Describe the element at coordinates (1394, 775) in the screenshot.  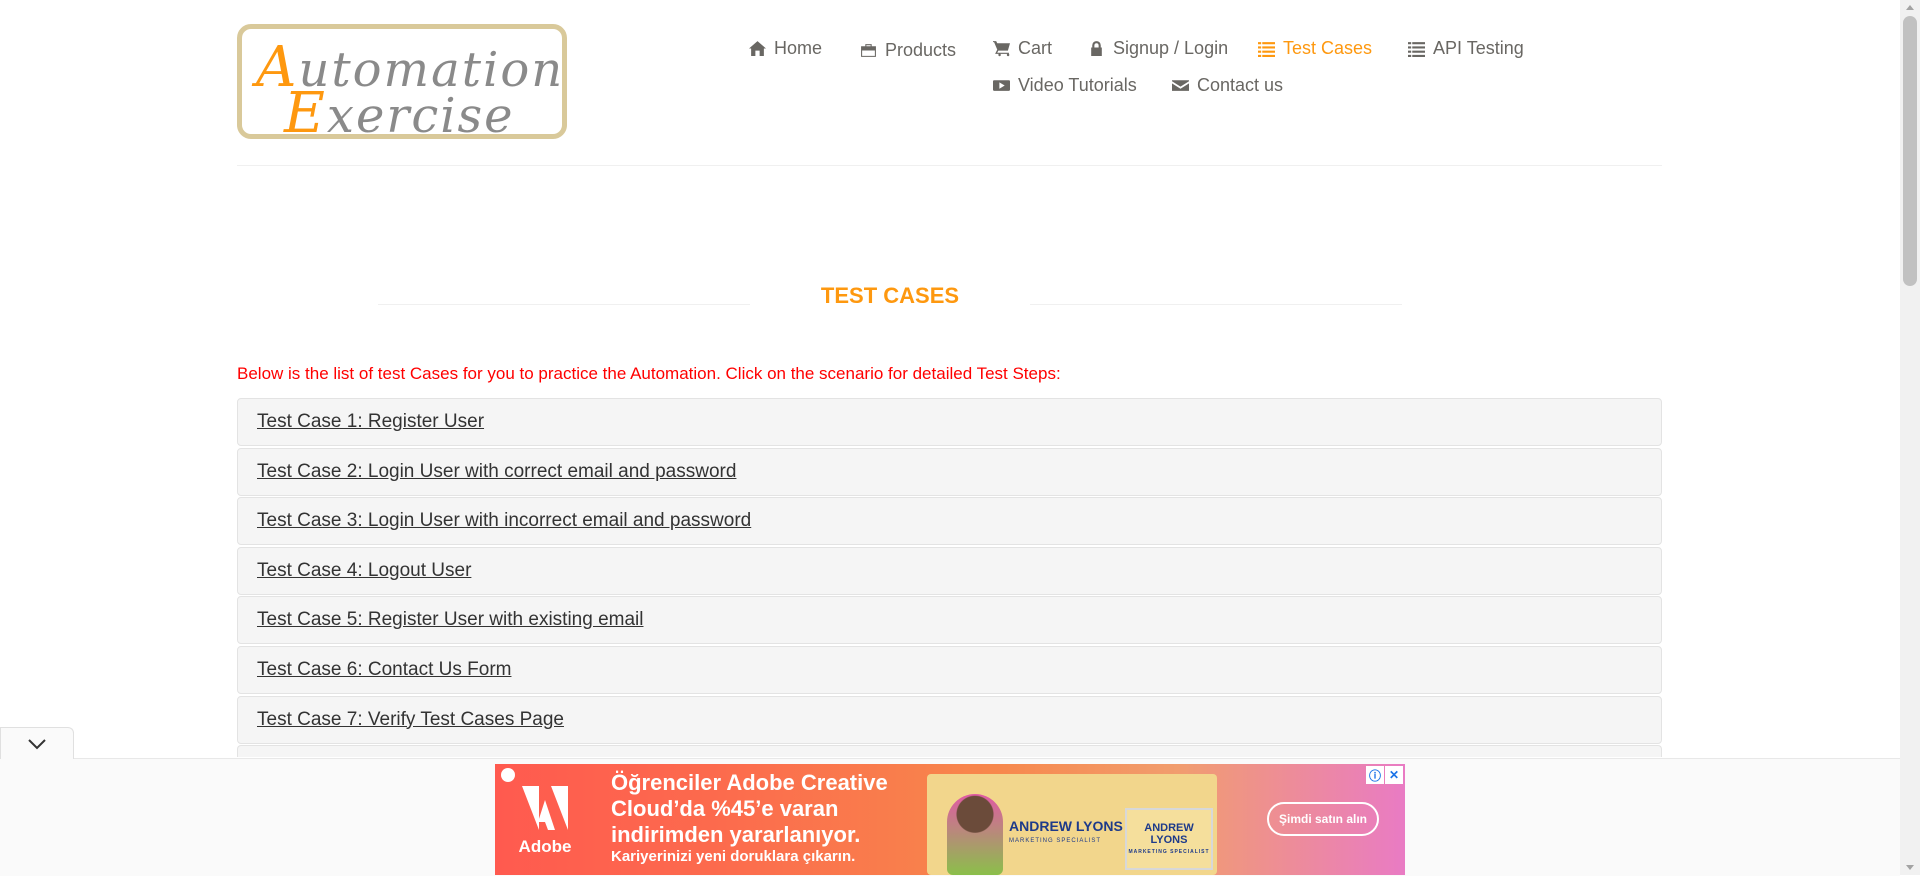
I see `ad-close-icon: ✕` at that location.